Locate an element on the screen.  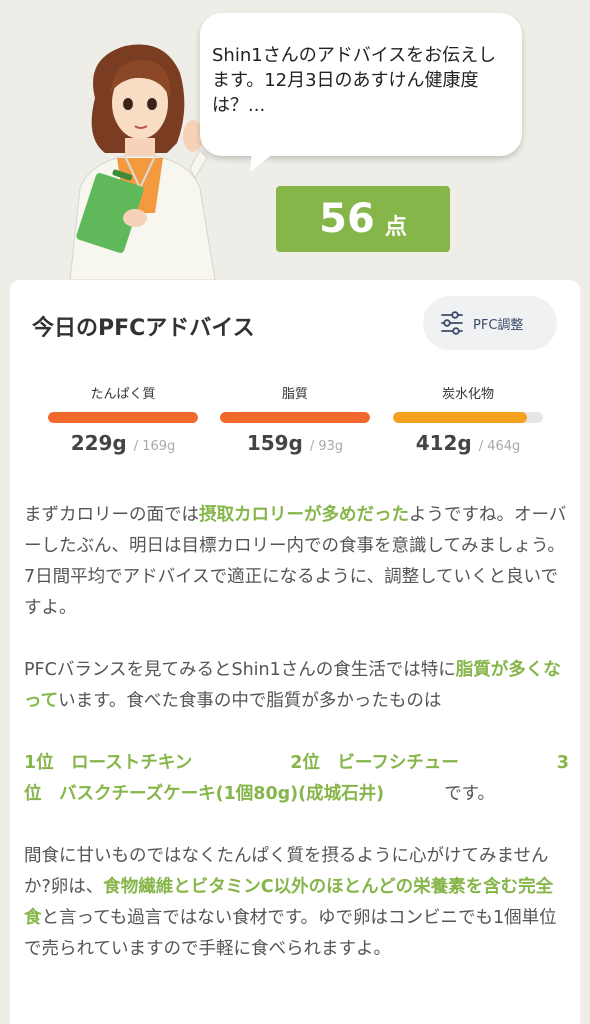
nutrient-target: / 464g is located at coordinates (499, 446).